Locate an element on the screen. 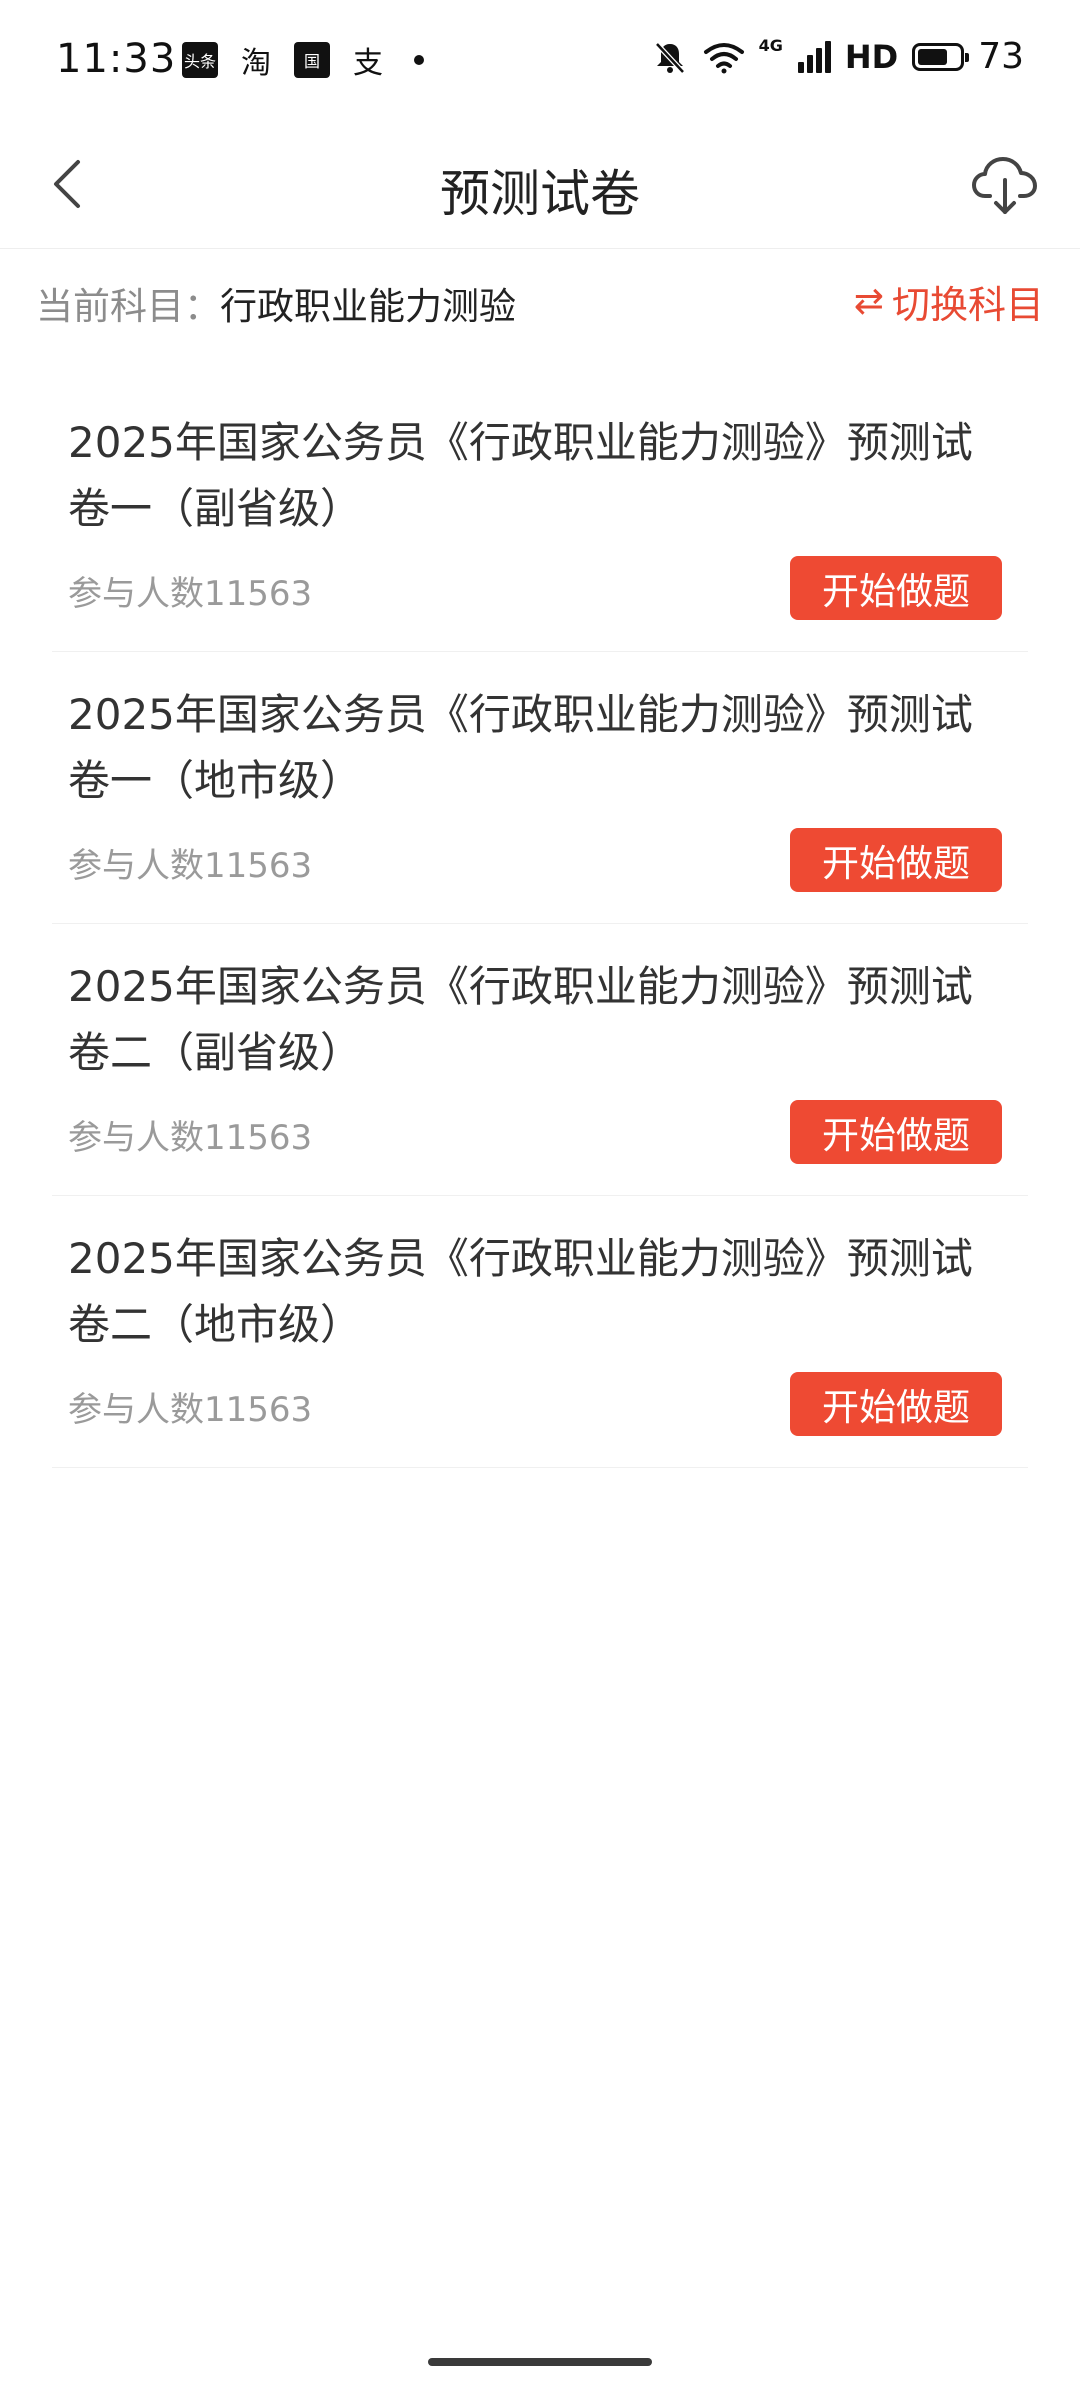 The image size is (1080, 2400). current-subject-label: 当前科目： is located at coordinates (128, 306).